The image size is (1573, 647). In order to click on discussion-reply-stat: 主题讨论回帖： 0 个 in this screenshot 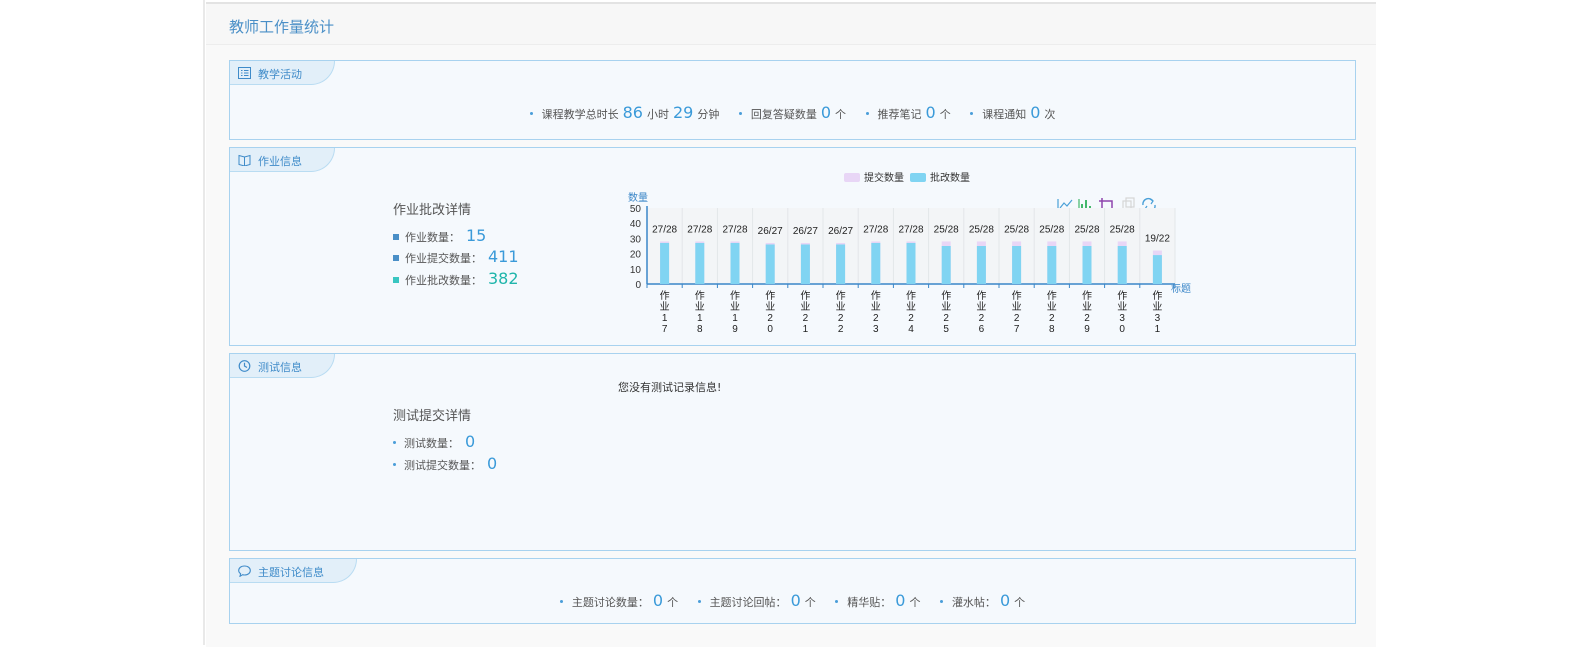, I will do `click(756, 600)`.